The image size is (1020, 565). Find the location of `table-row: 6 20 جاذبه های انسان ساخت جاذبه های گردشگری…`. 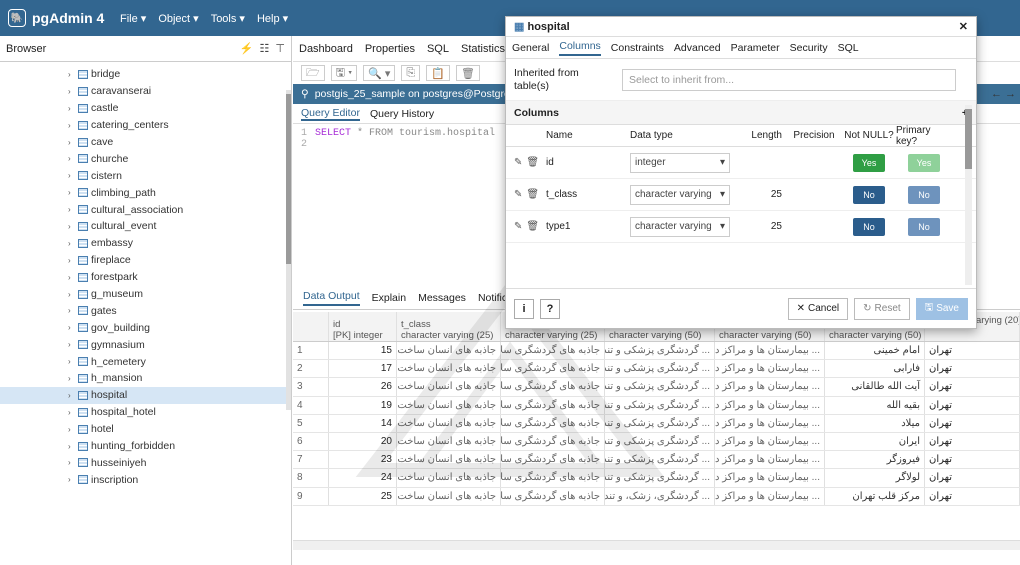

table-row: 6 20 جاذبه های انسان ساخت جاذبه های گردشگری… is located at coordinates (656, 442).